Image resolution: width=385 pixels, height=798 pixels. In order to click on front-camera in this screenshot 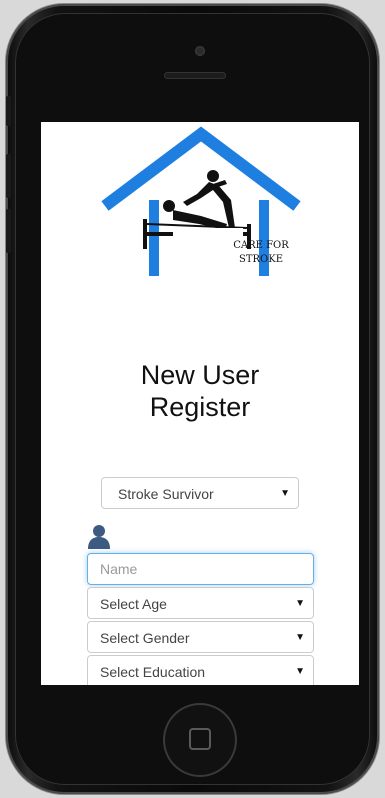, I will do `click(200, 51)`.